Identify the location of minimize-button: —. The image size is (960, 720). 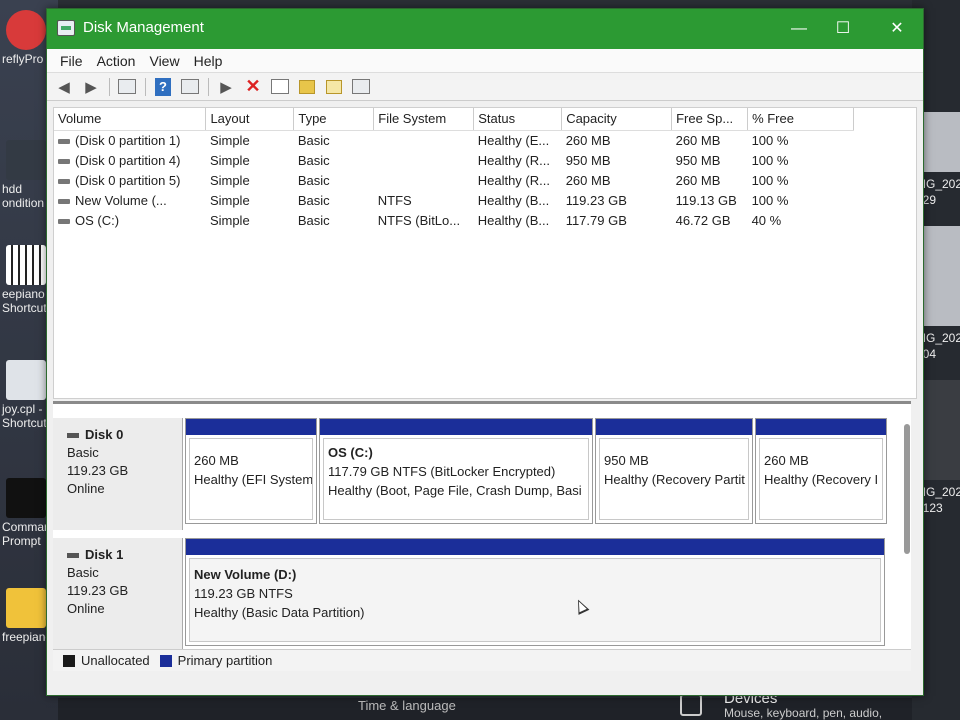
(799, 29).